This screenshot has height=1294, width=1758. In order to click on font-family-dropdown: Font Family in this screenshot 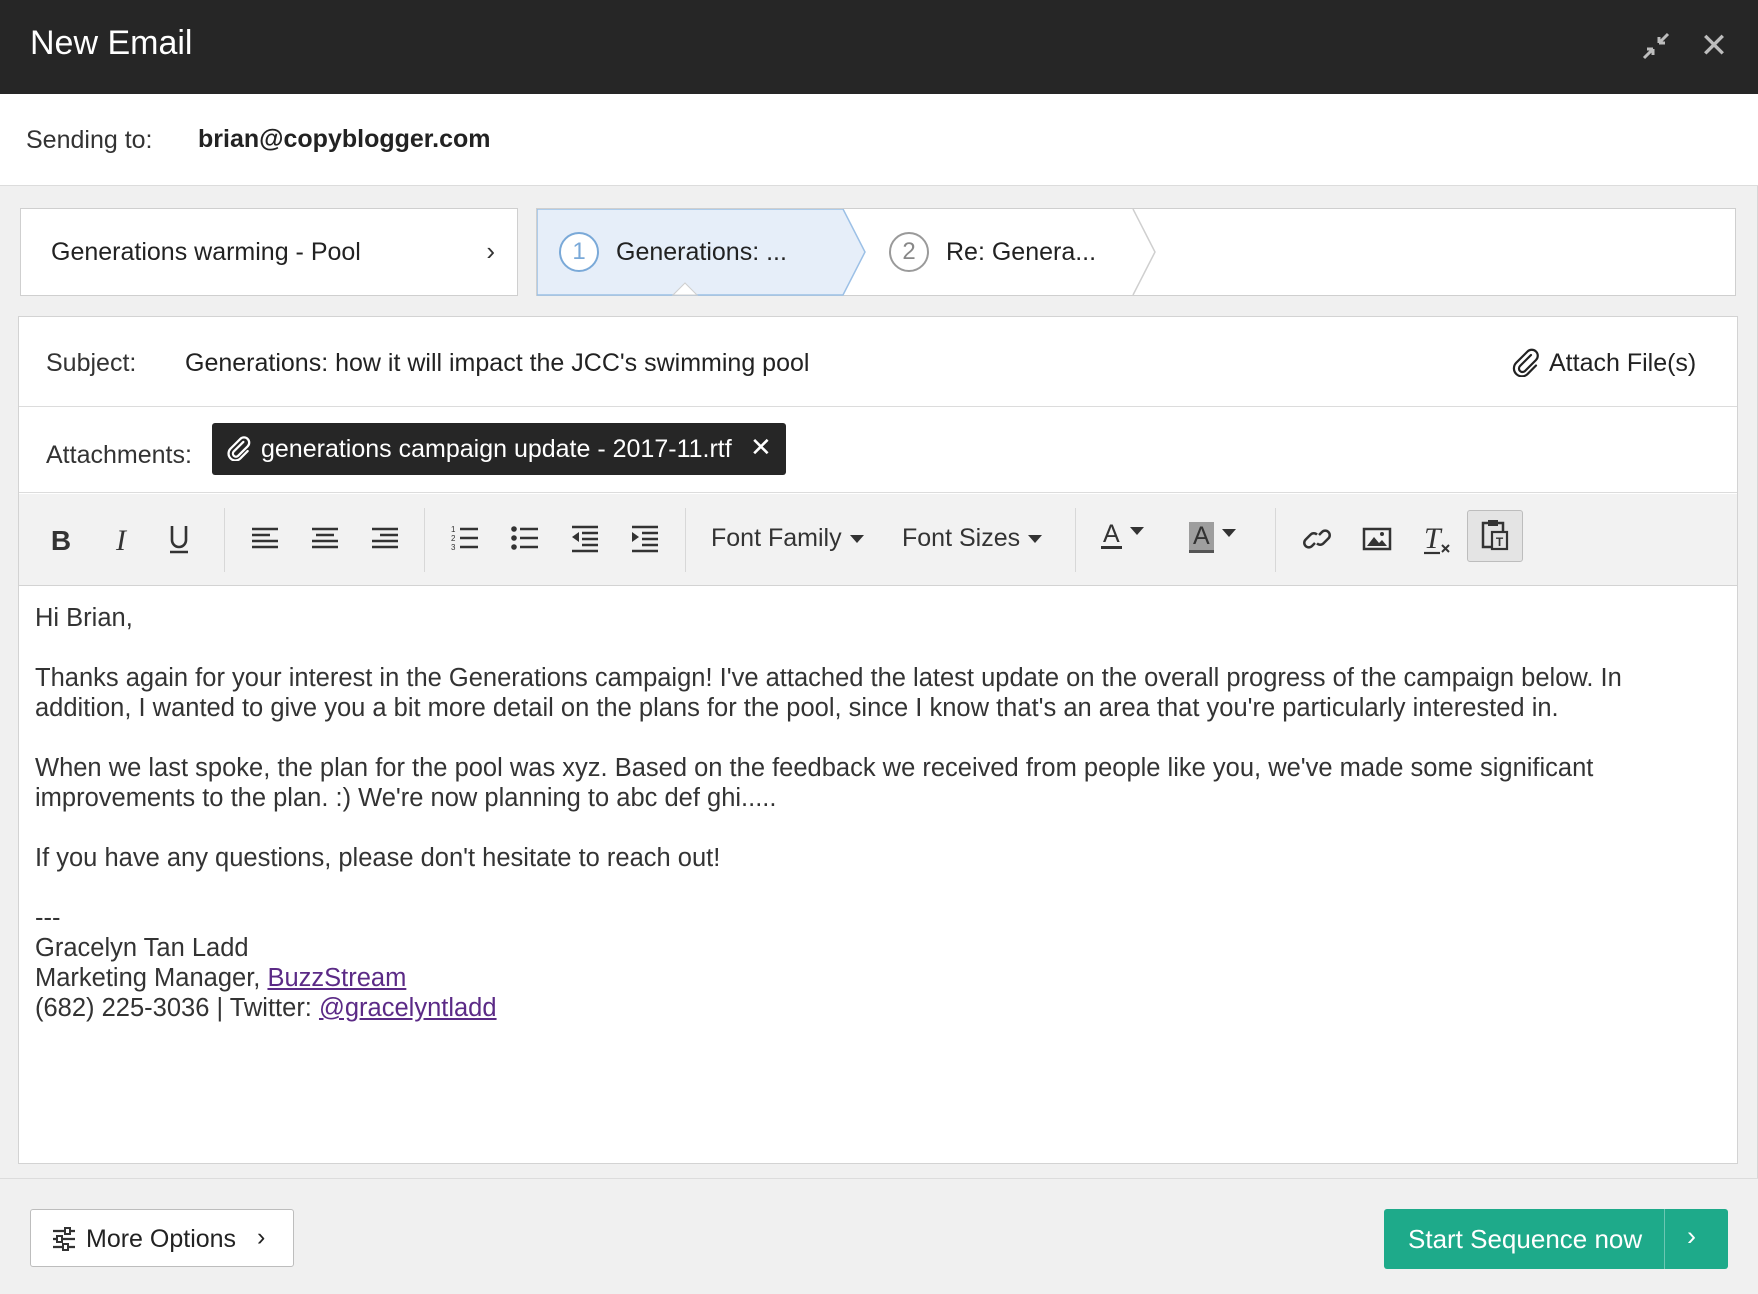, I will do `click(787, 538)`.